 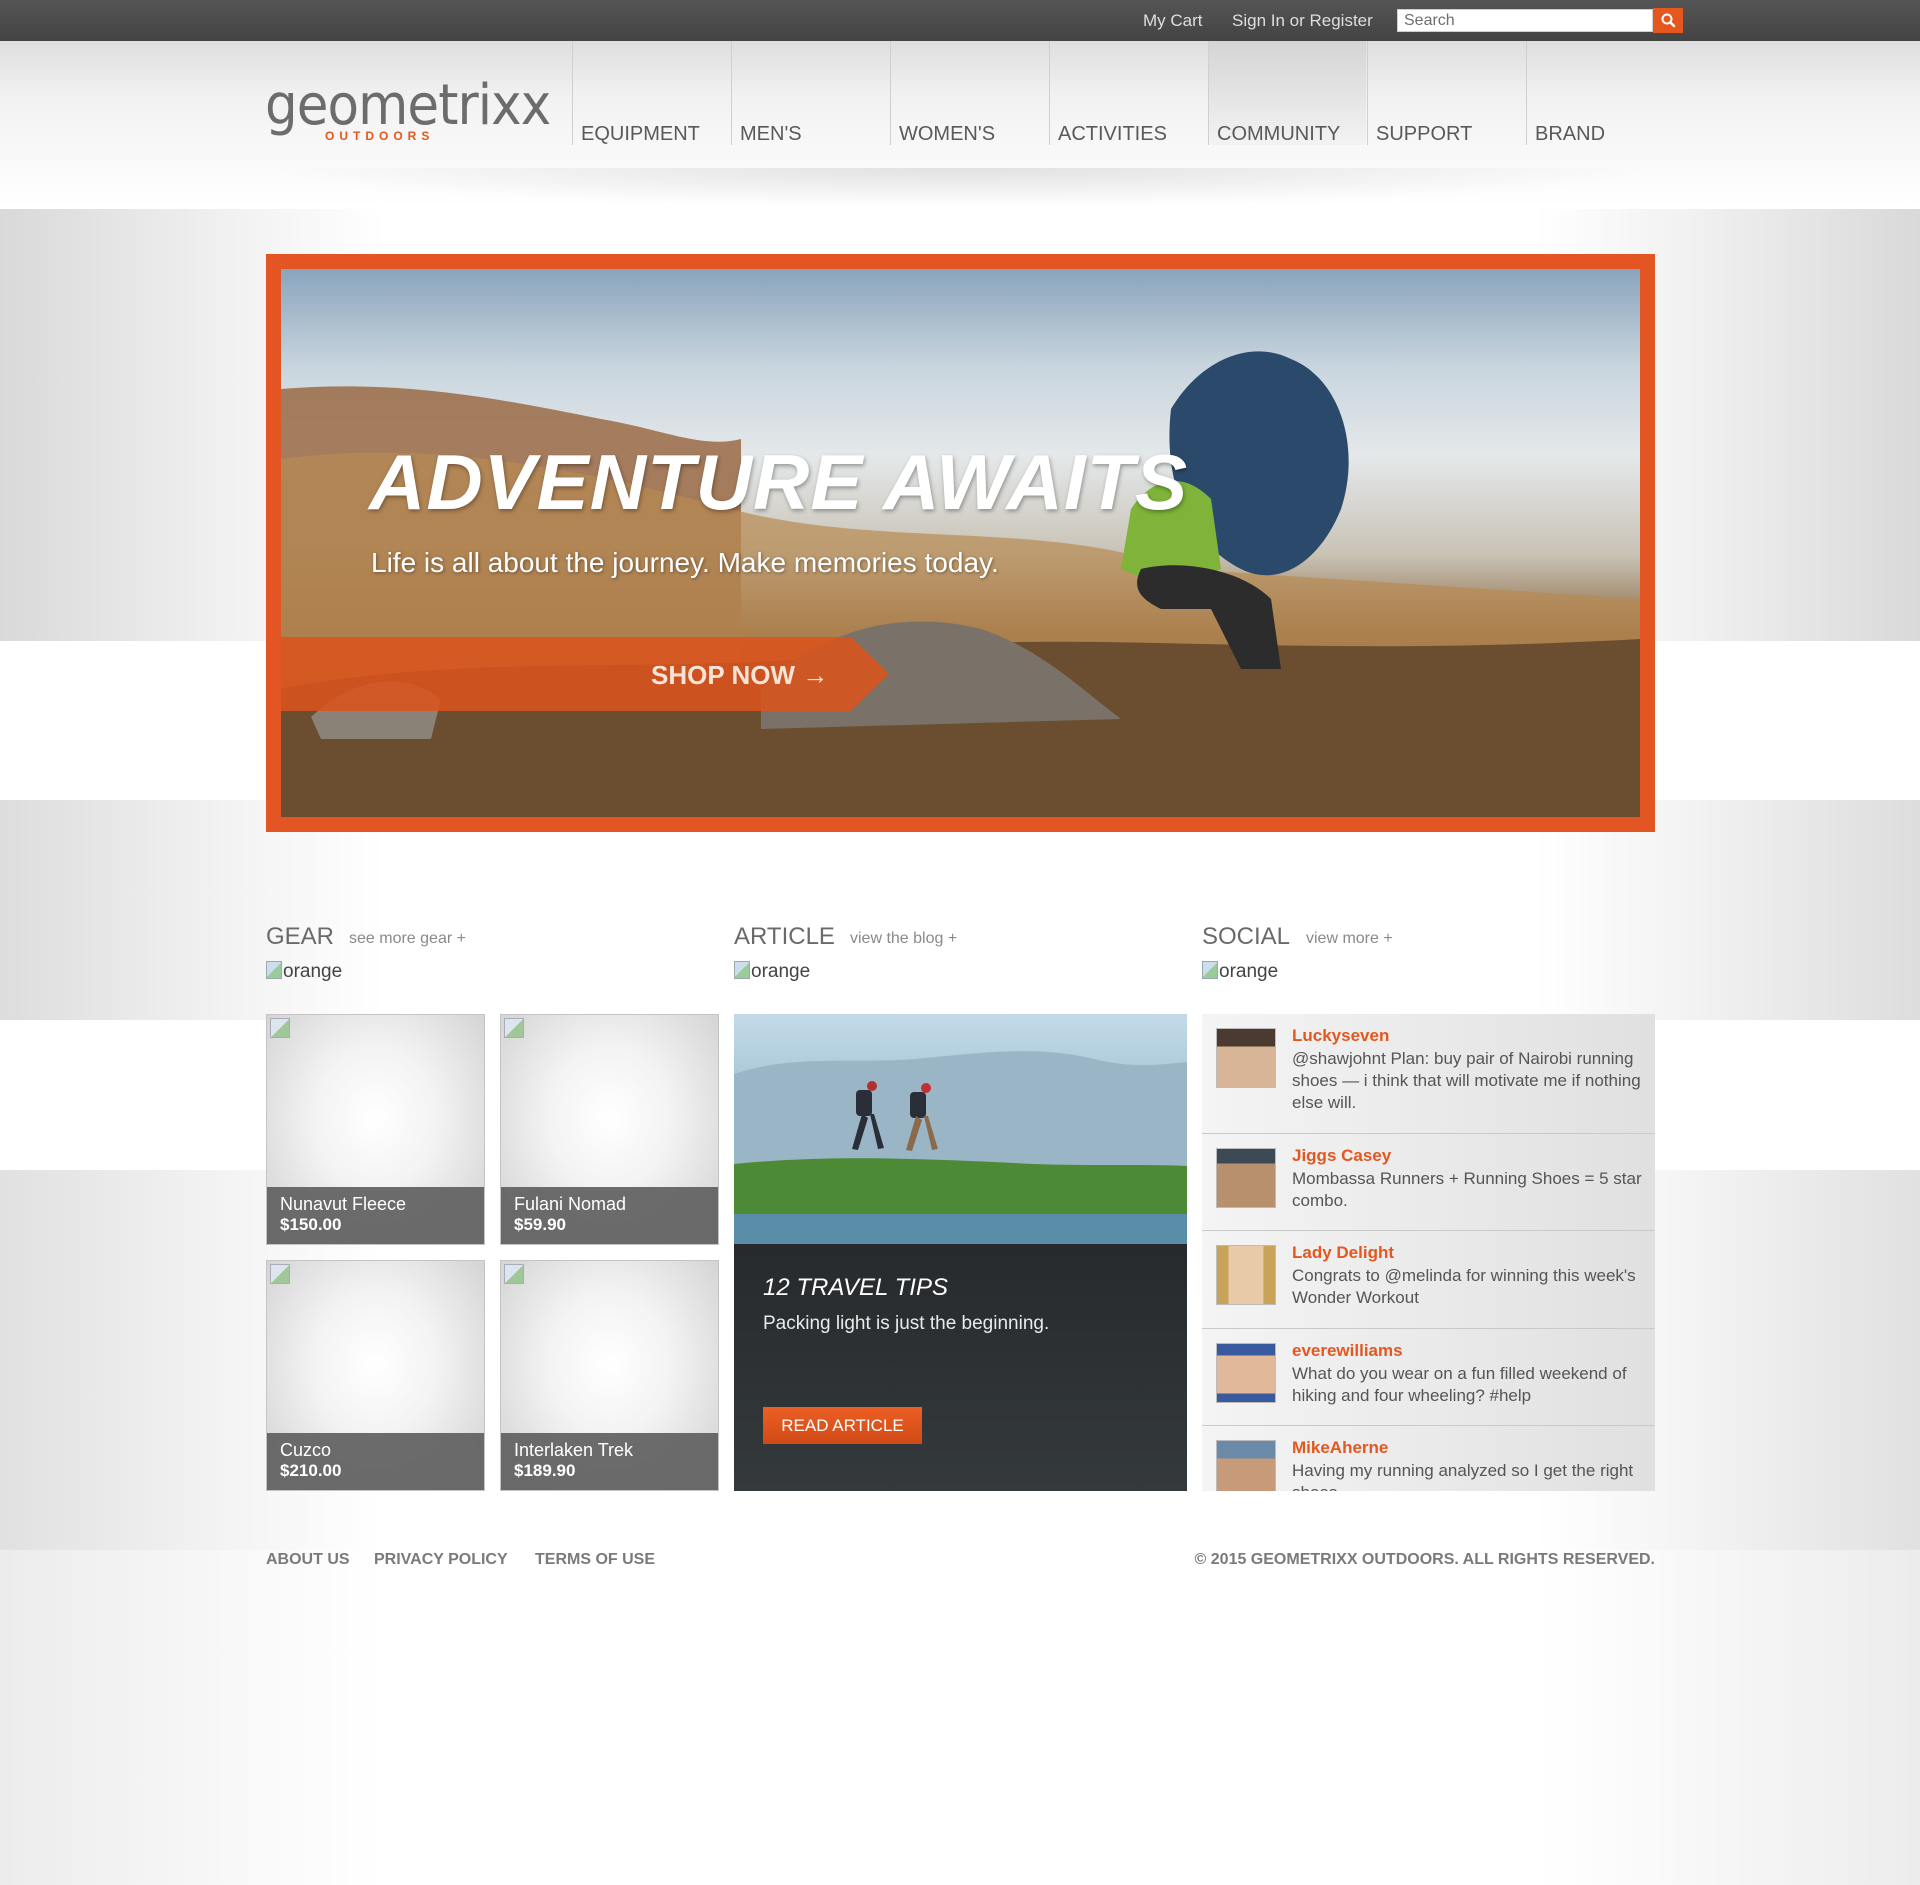 What do you see at coordinates (609, 1375) in the screenshot?
I see `gear-tile-interlaken-trek: Interlaken Trek $189.90` at bounding box center [609, 1375].